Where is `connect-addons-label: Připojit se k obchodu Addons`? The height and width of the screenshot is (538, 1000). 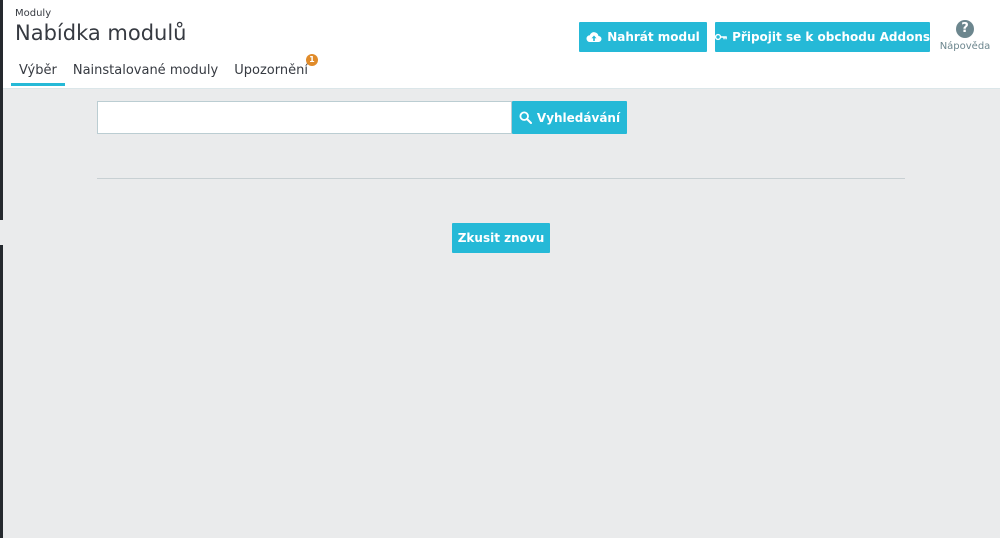 connect-addons-label: Připojit se k obchodu Addons is located at coordinates (831, 37).